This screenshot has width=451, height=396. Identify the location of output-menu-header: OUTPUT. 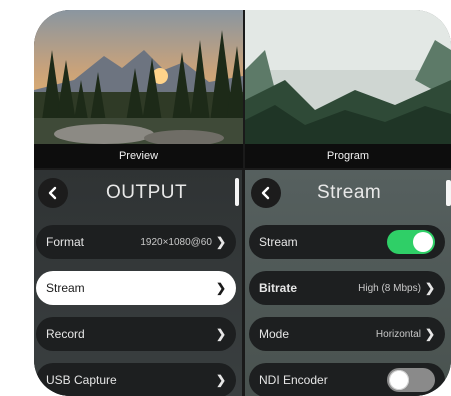
(138, 195).